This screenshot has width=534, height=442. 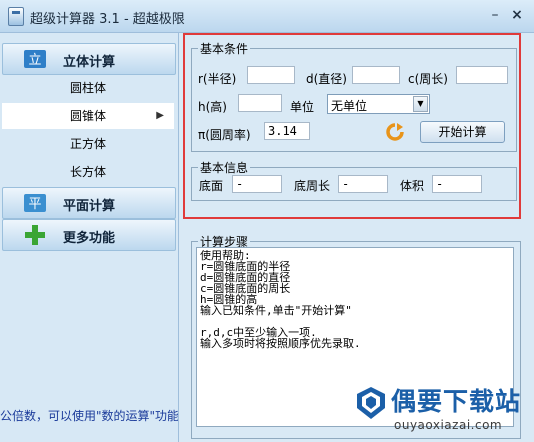 What do you see at coordinates (160, 115) in the screenshot?
I see `chevron-right-icon: ▶` at bounding box center [160, 115].